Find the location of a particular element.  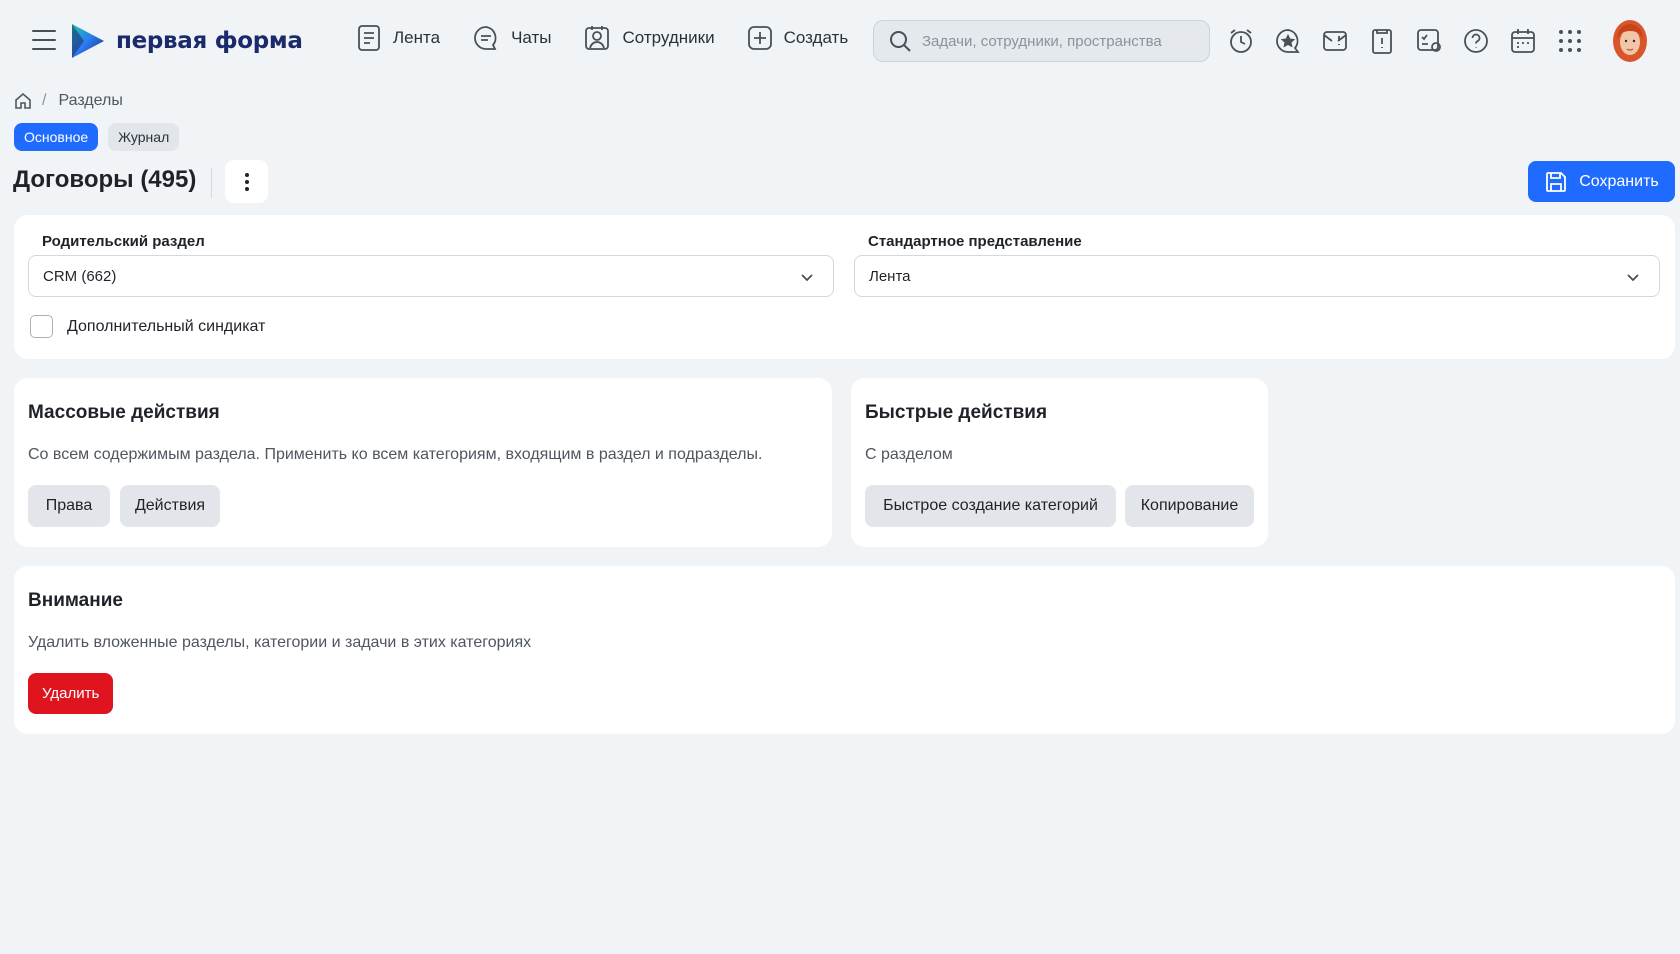

nav-label: Лента is located at coordinates (417, 37).